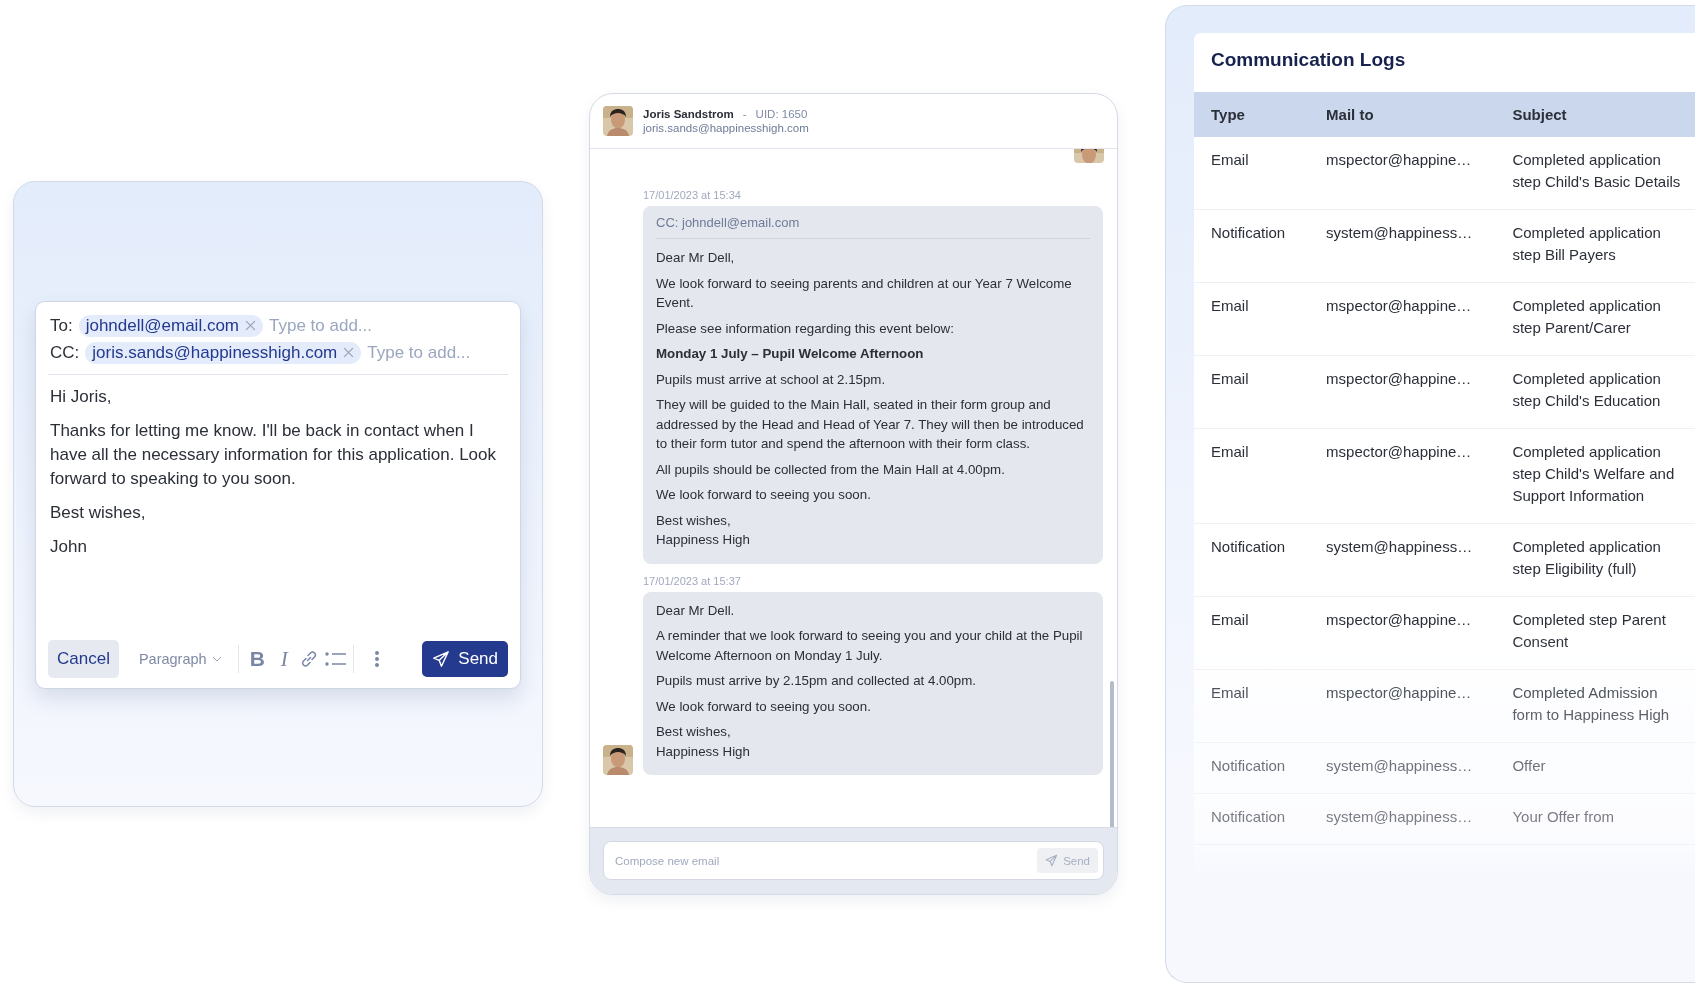  I want to click on cc-line: CC: johndell@email.com, so click(873, 227).